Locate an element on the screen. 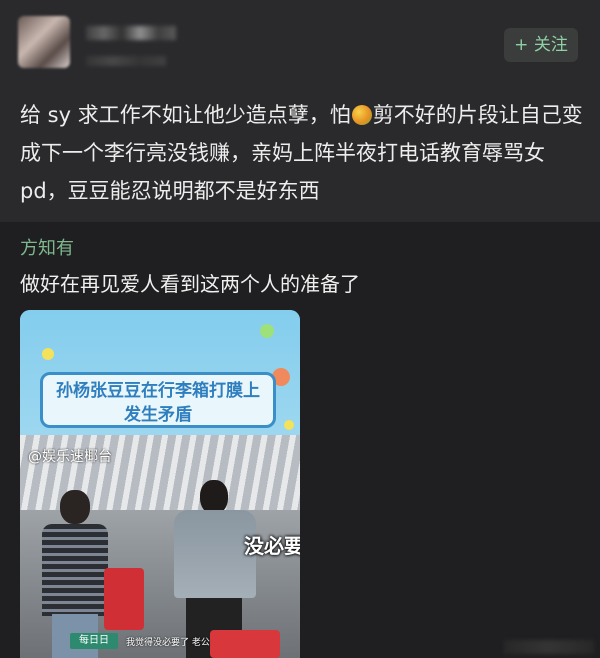  video-tag: 每日日 is located at coordinates (94, 641).